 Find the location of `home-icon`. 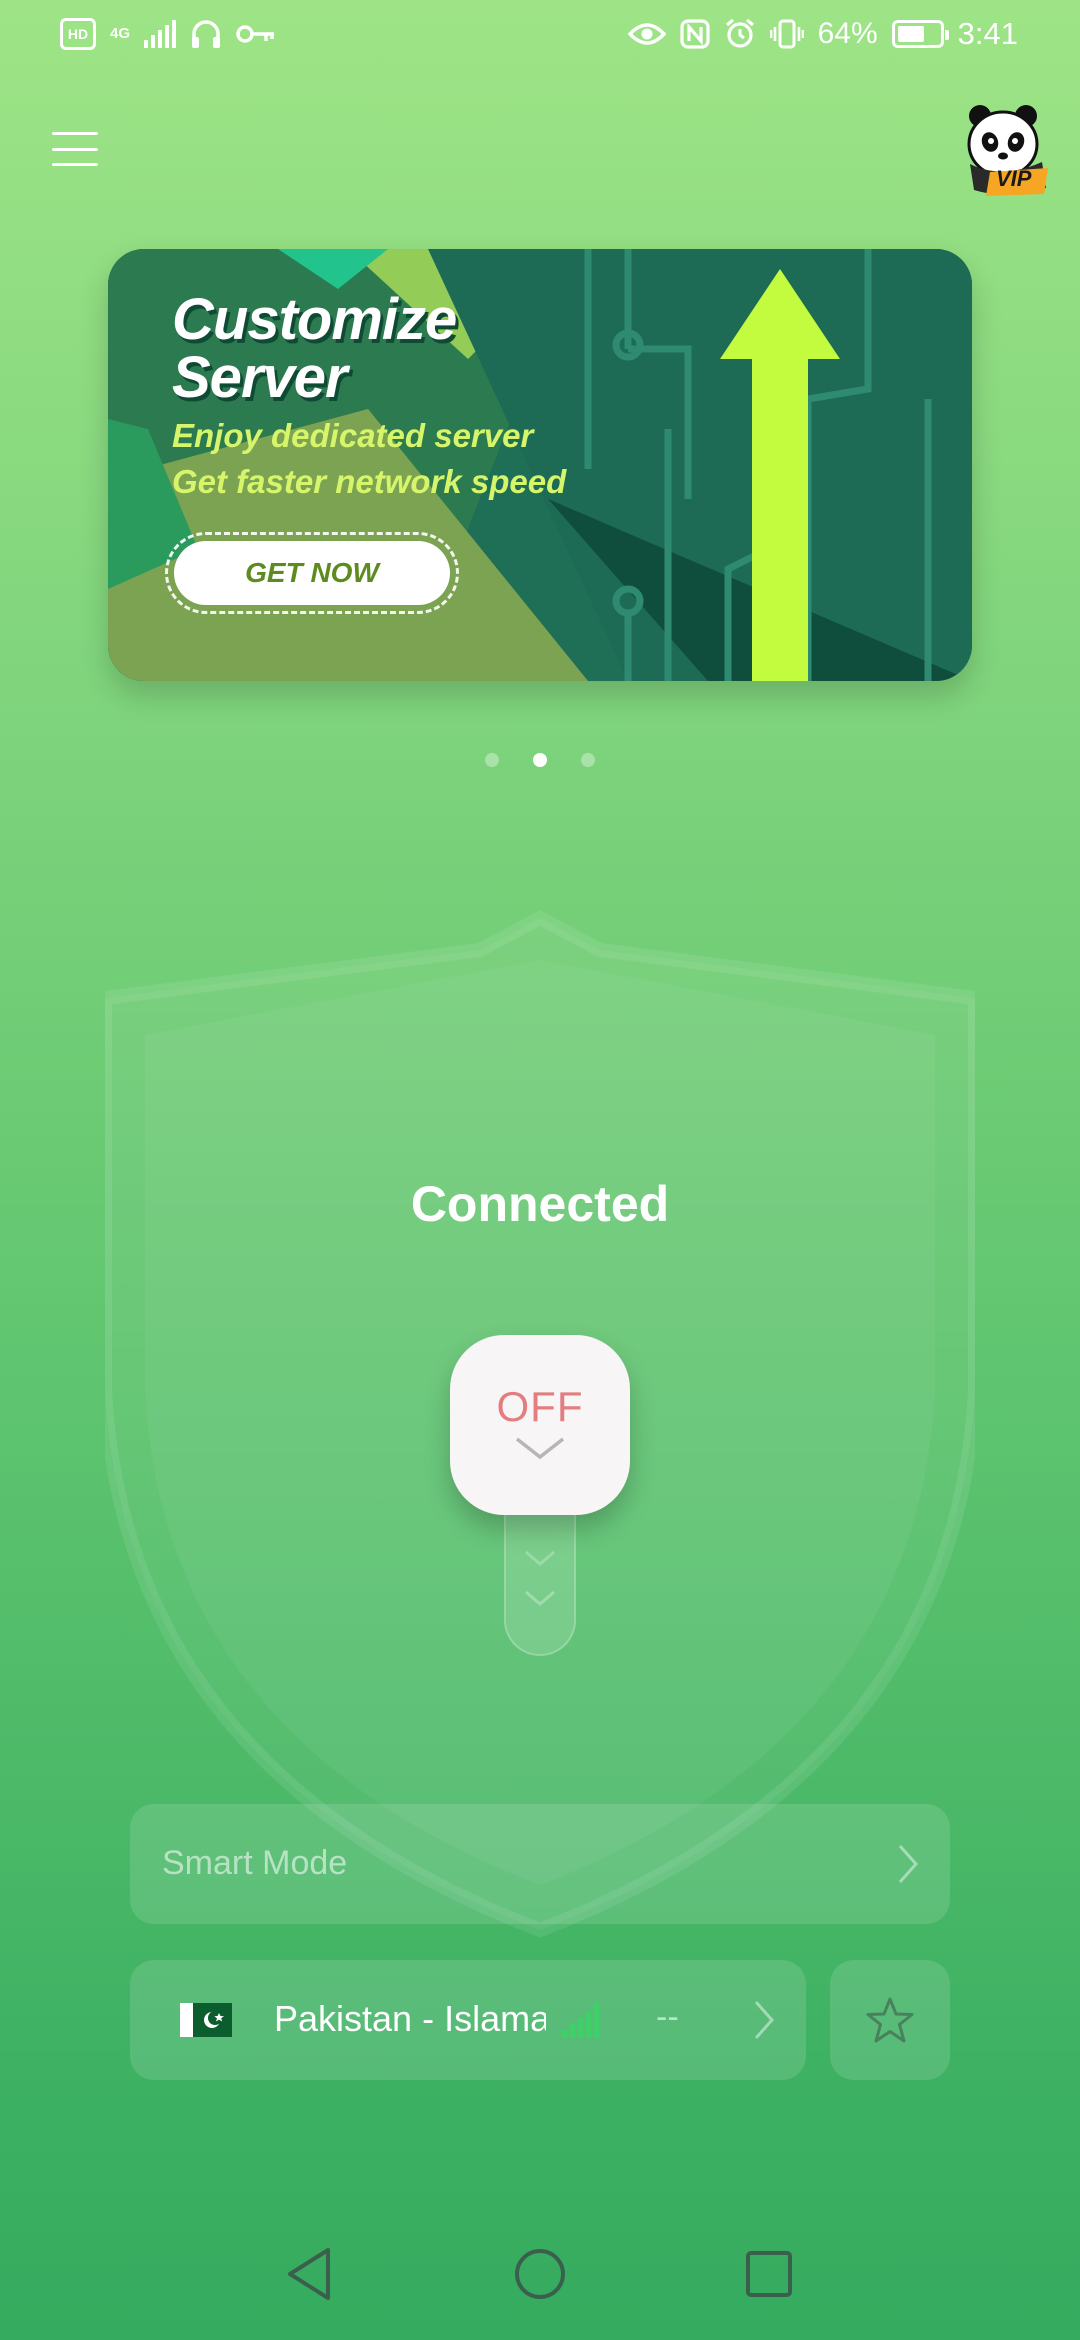

home-icon is located at coordinates (540, 2274).